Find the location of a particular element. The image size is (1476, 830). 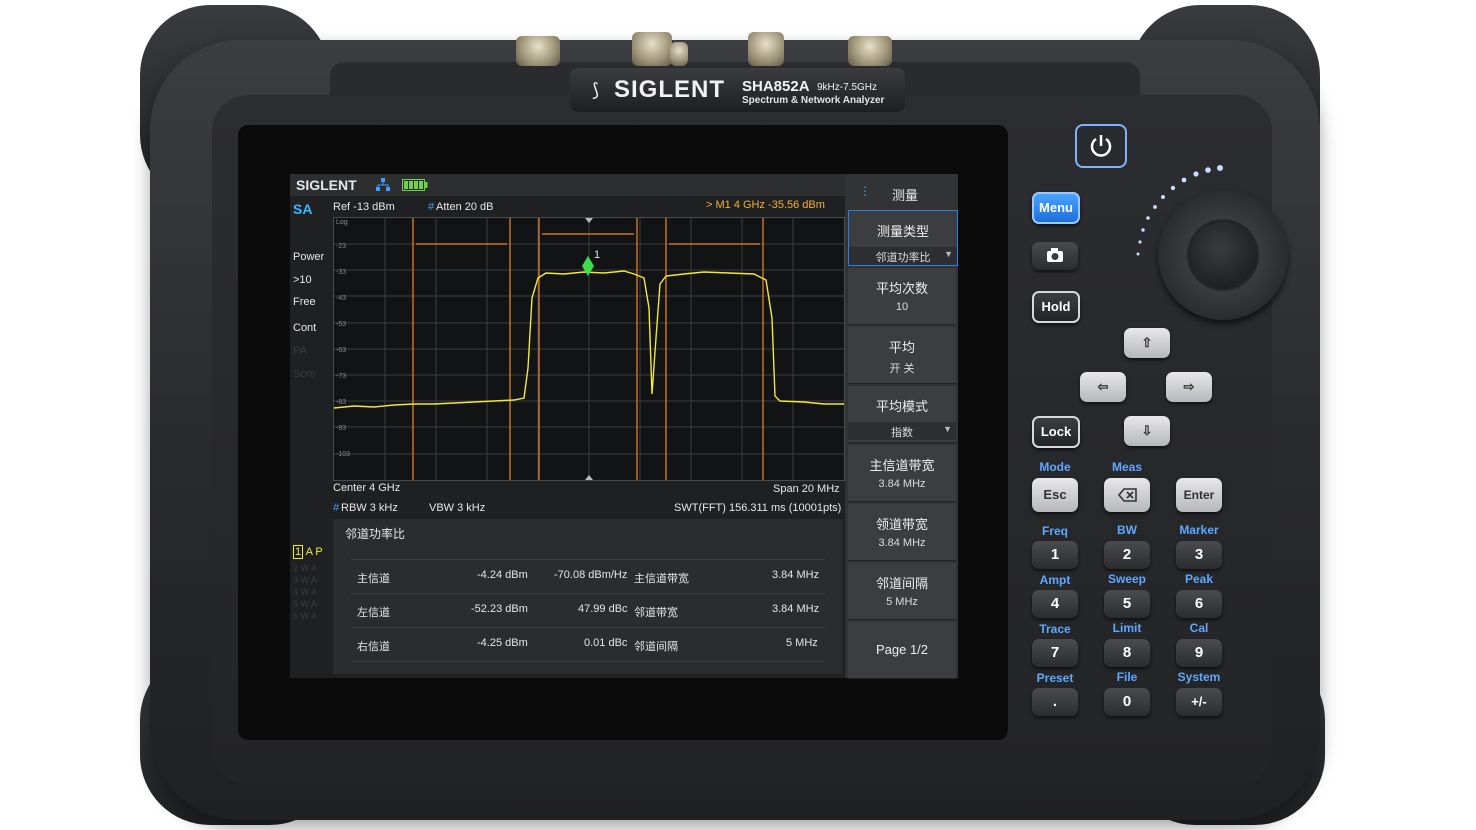

softkey-avg-count: 平均次数 10 is located at coordinates (902, 296).